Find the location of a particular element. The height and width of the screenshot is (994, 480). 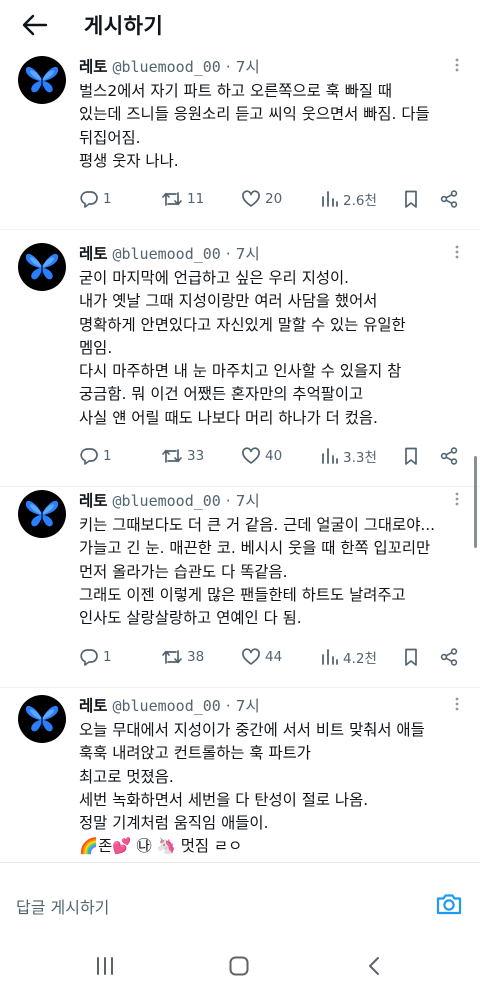

tweet-text-line: 훅훅 내려앉고 컨트롤하는 훅 파트가 is located at coordinates (195, 753).